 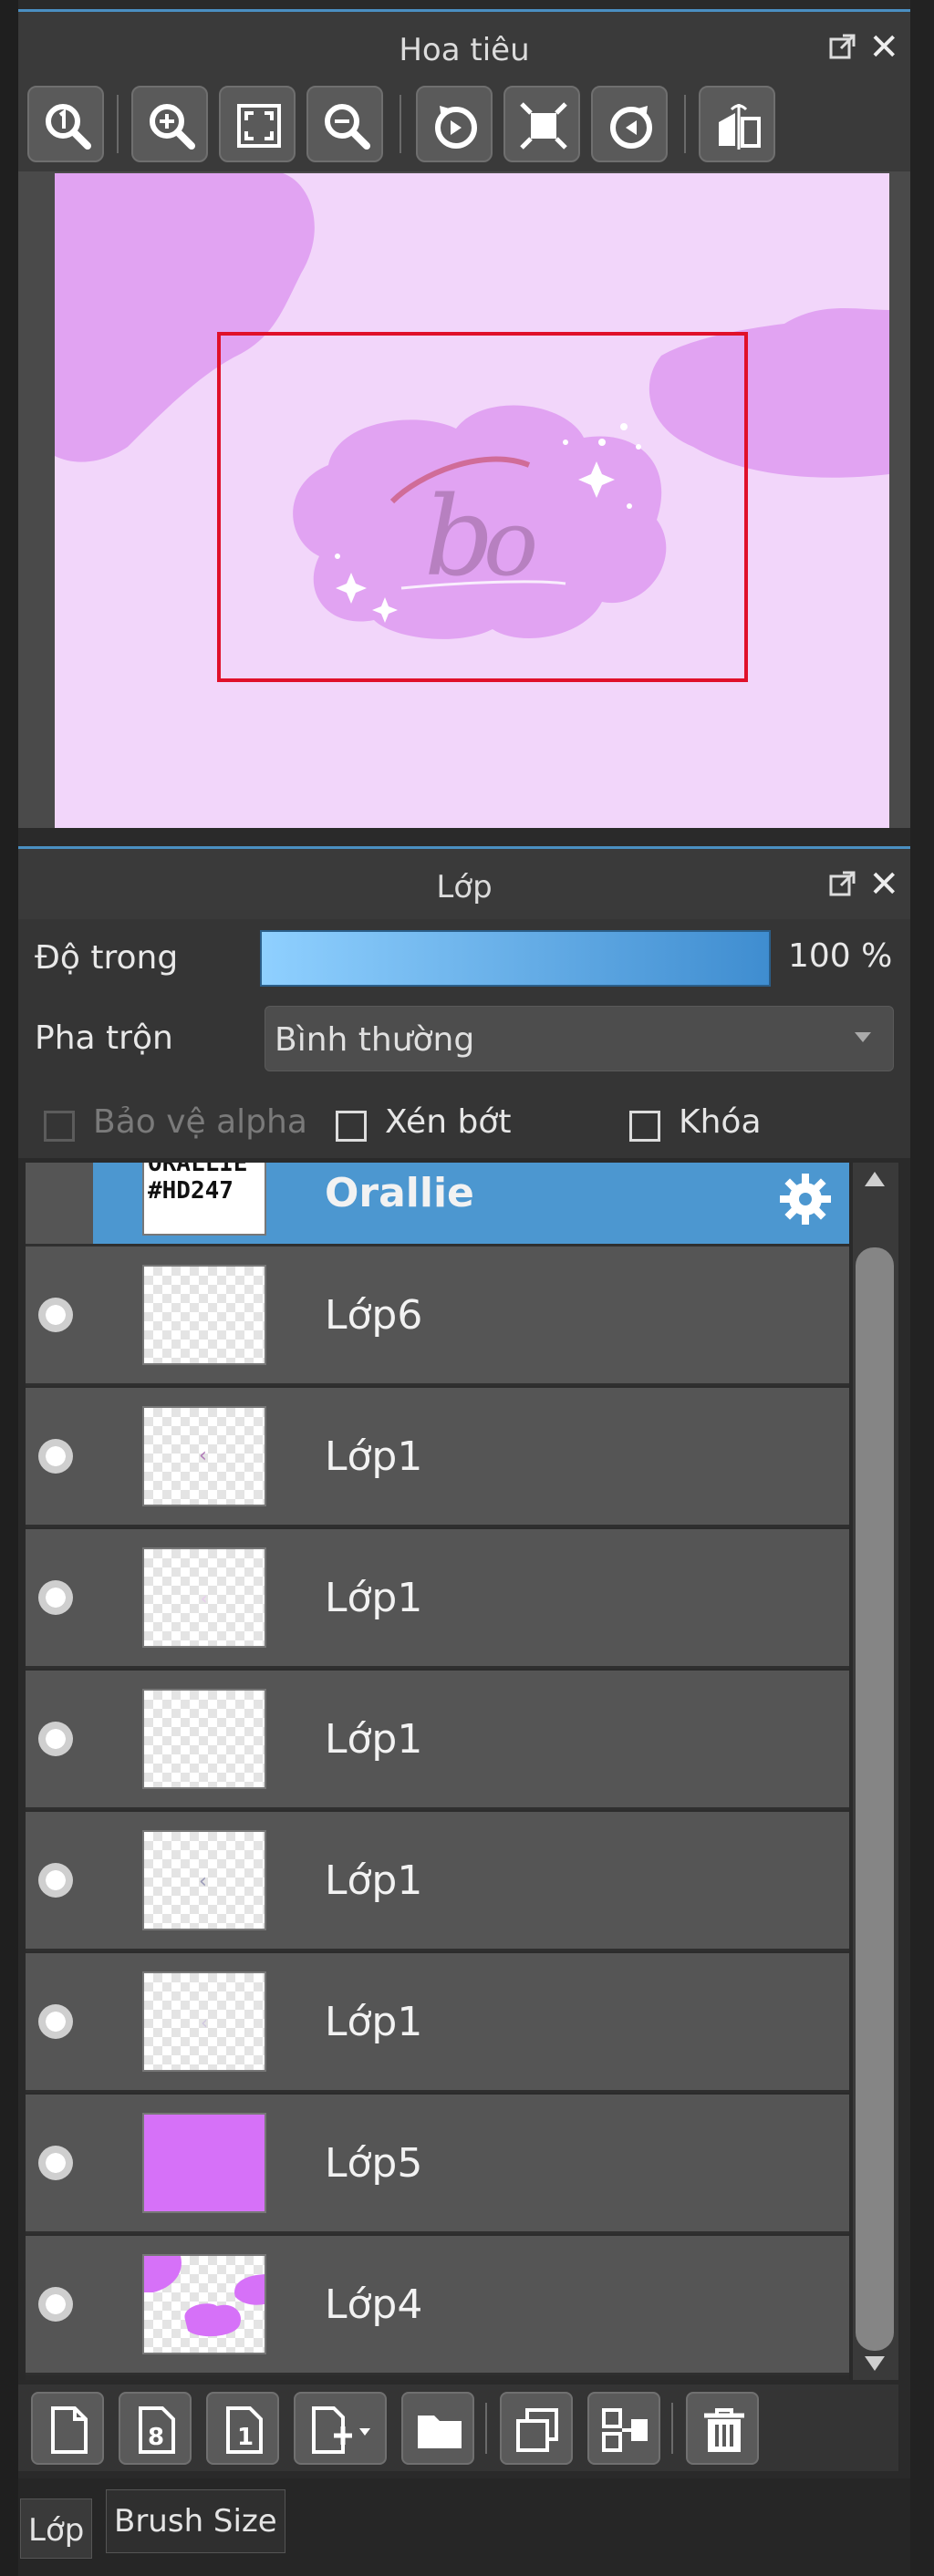 What do you see at coordinates (875, 1179) in the screenshot?
I see `scroll-up-icon` at bounding box center [875, 1179].